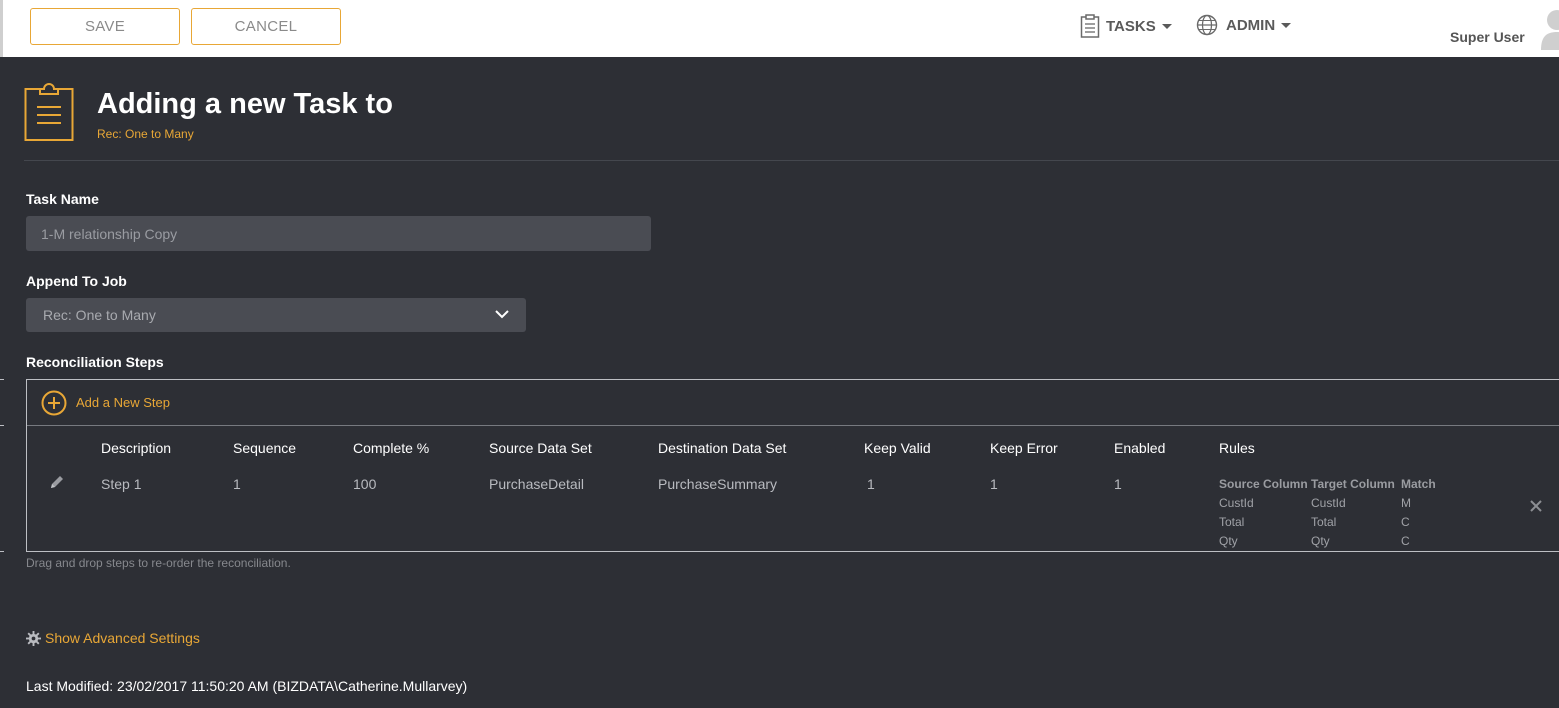  Describe the element at coordinates (779, 28) in the screenshot. I see `top-bar: SAVE CANCEL TASKS ADMIN Super User` at that location.